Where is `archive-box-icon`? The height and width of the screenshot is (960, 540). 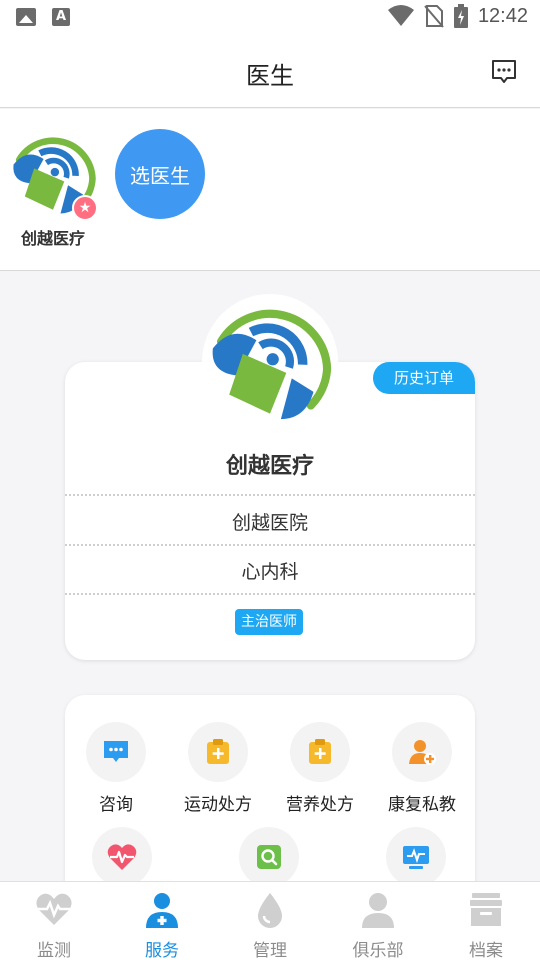 archive-box-icon is located at coordinates (486, 909).